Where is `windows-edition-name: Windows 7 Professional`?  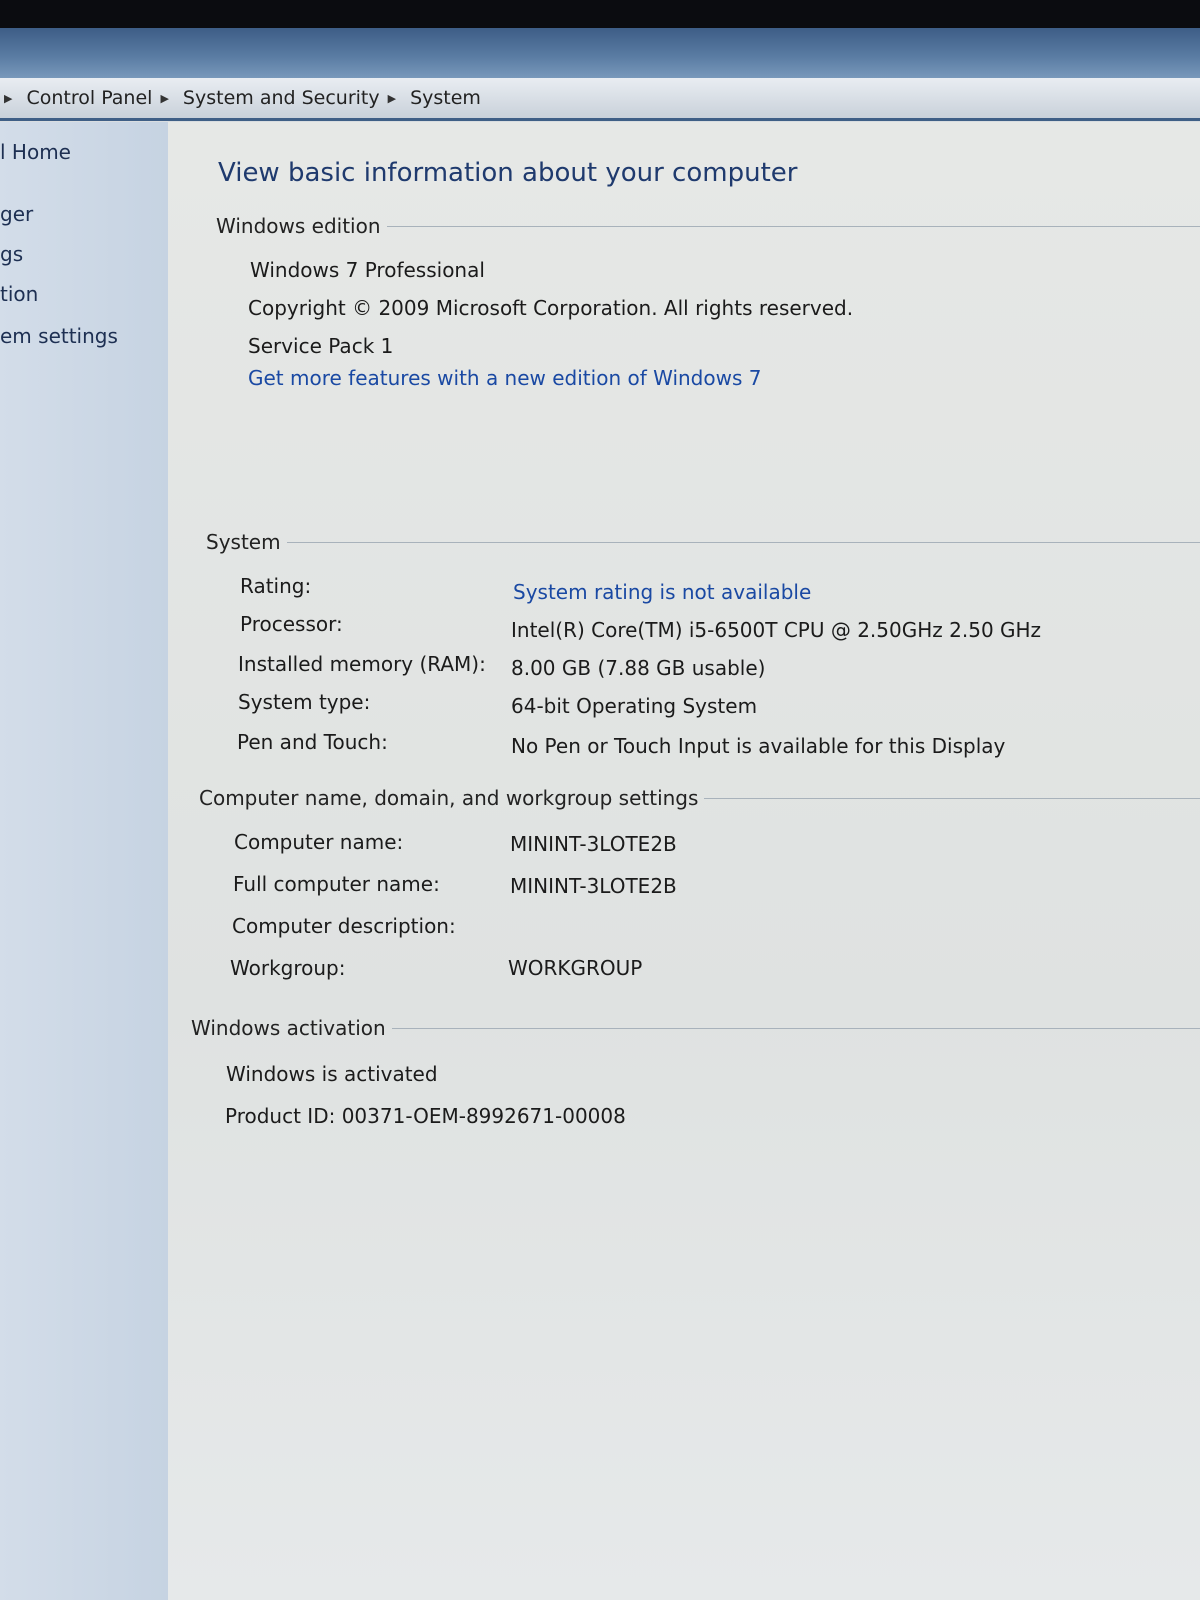
windows-edition-name: Windows 7 Professional is located at coordinates (367, 270).